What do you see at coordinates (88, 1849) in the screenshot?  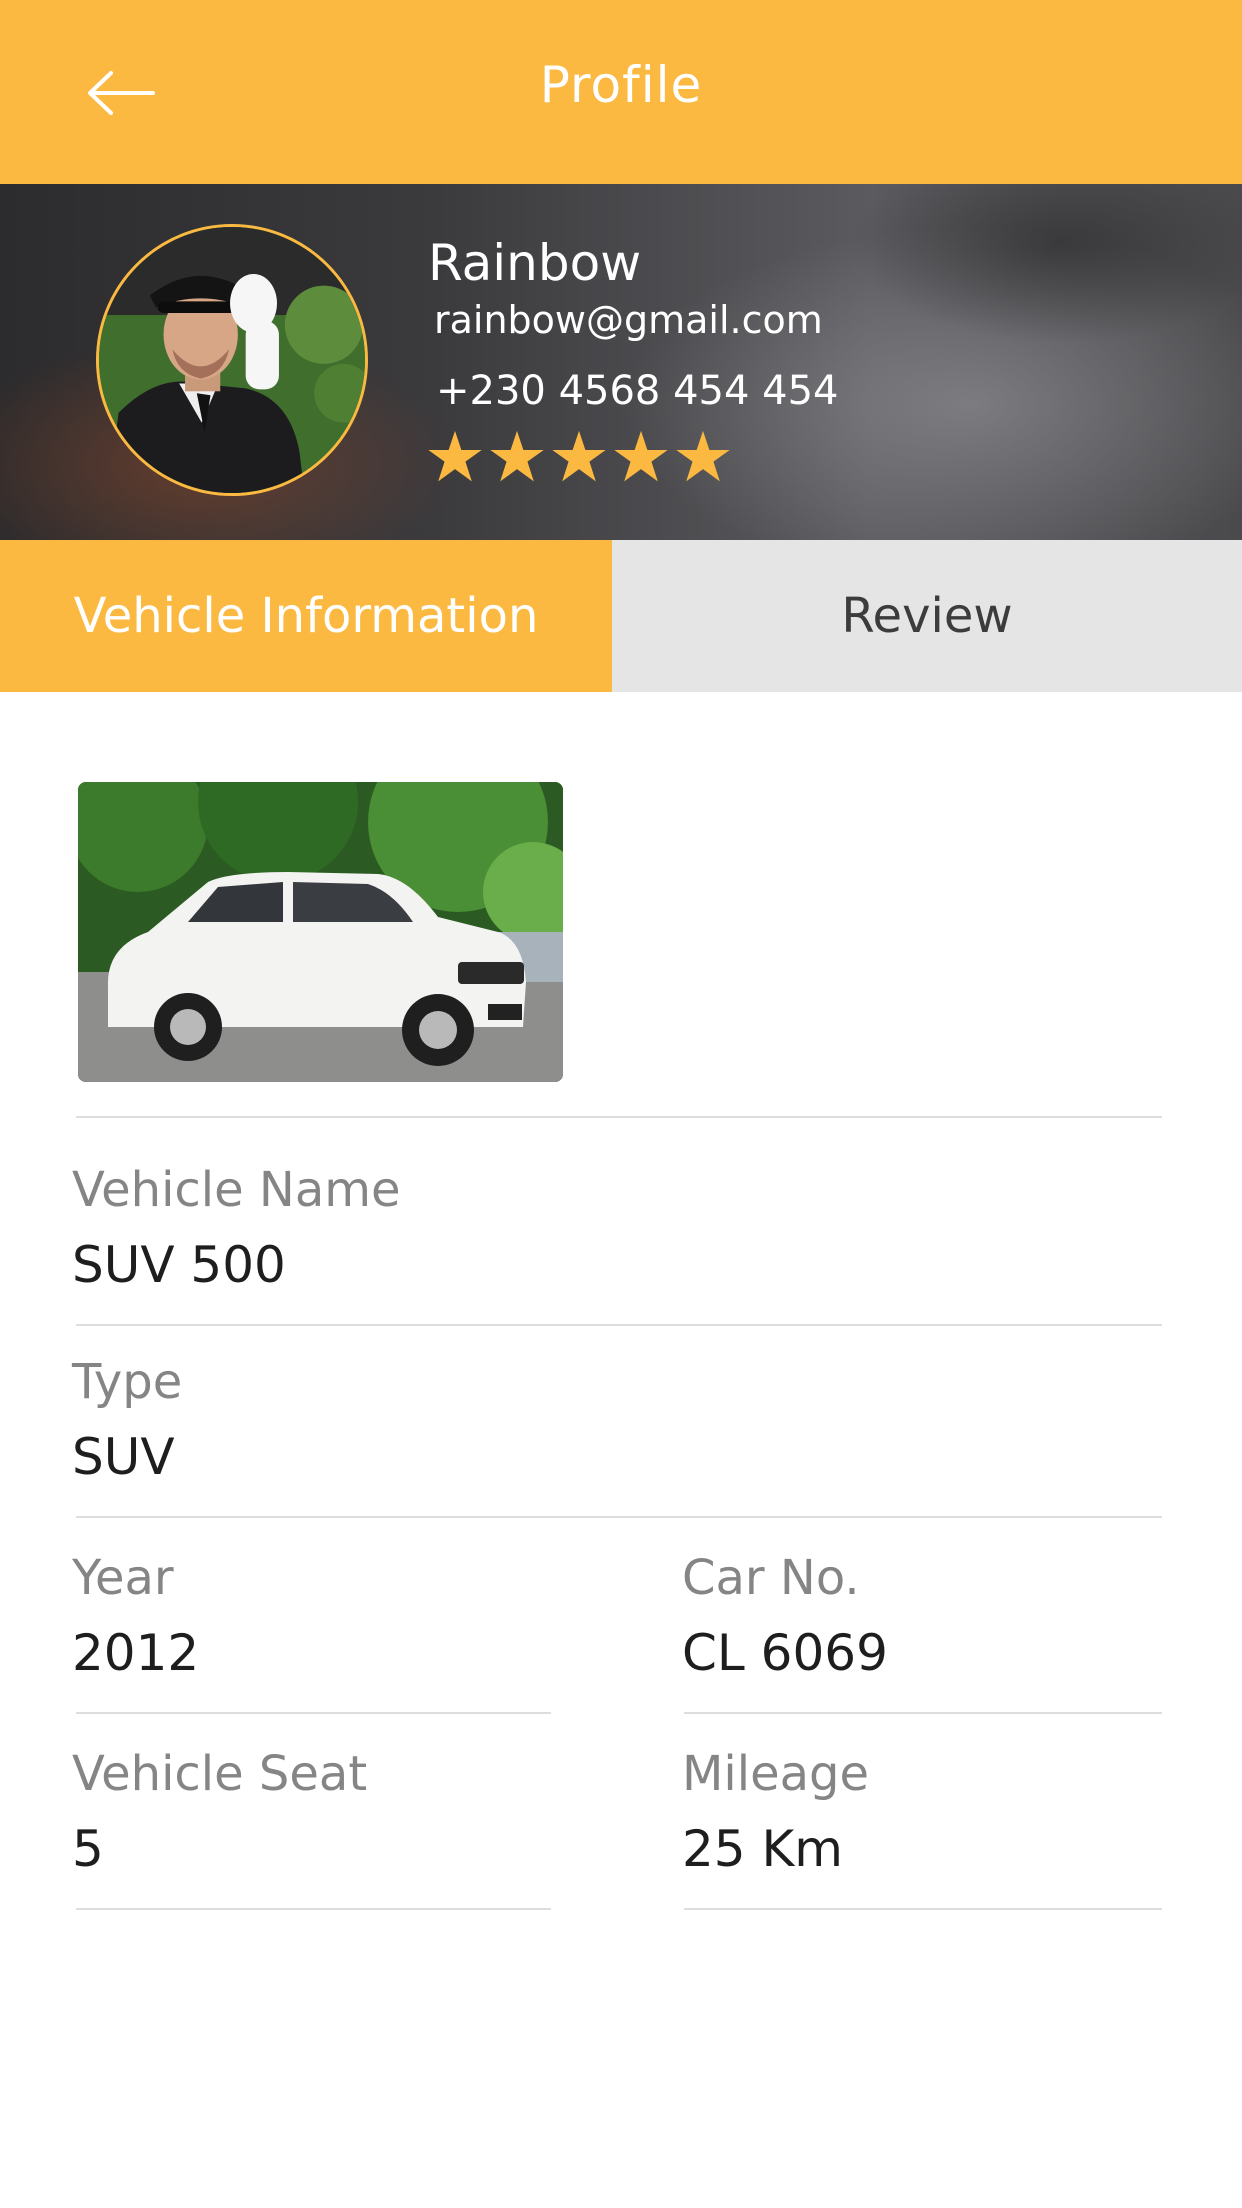 I see `vehicle-seat-value: 5` at bounding box center [88, 1849].